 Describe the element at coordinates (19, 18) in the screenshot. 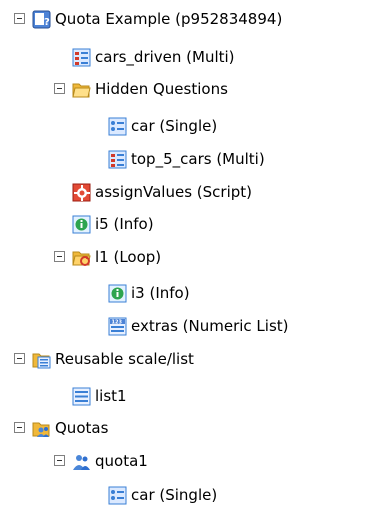

I see `collapse-toggle-root` at that location.